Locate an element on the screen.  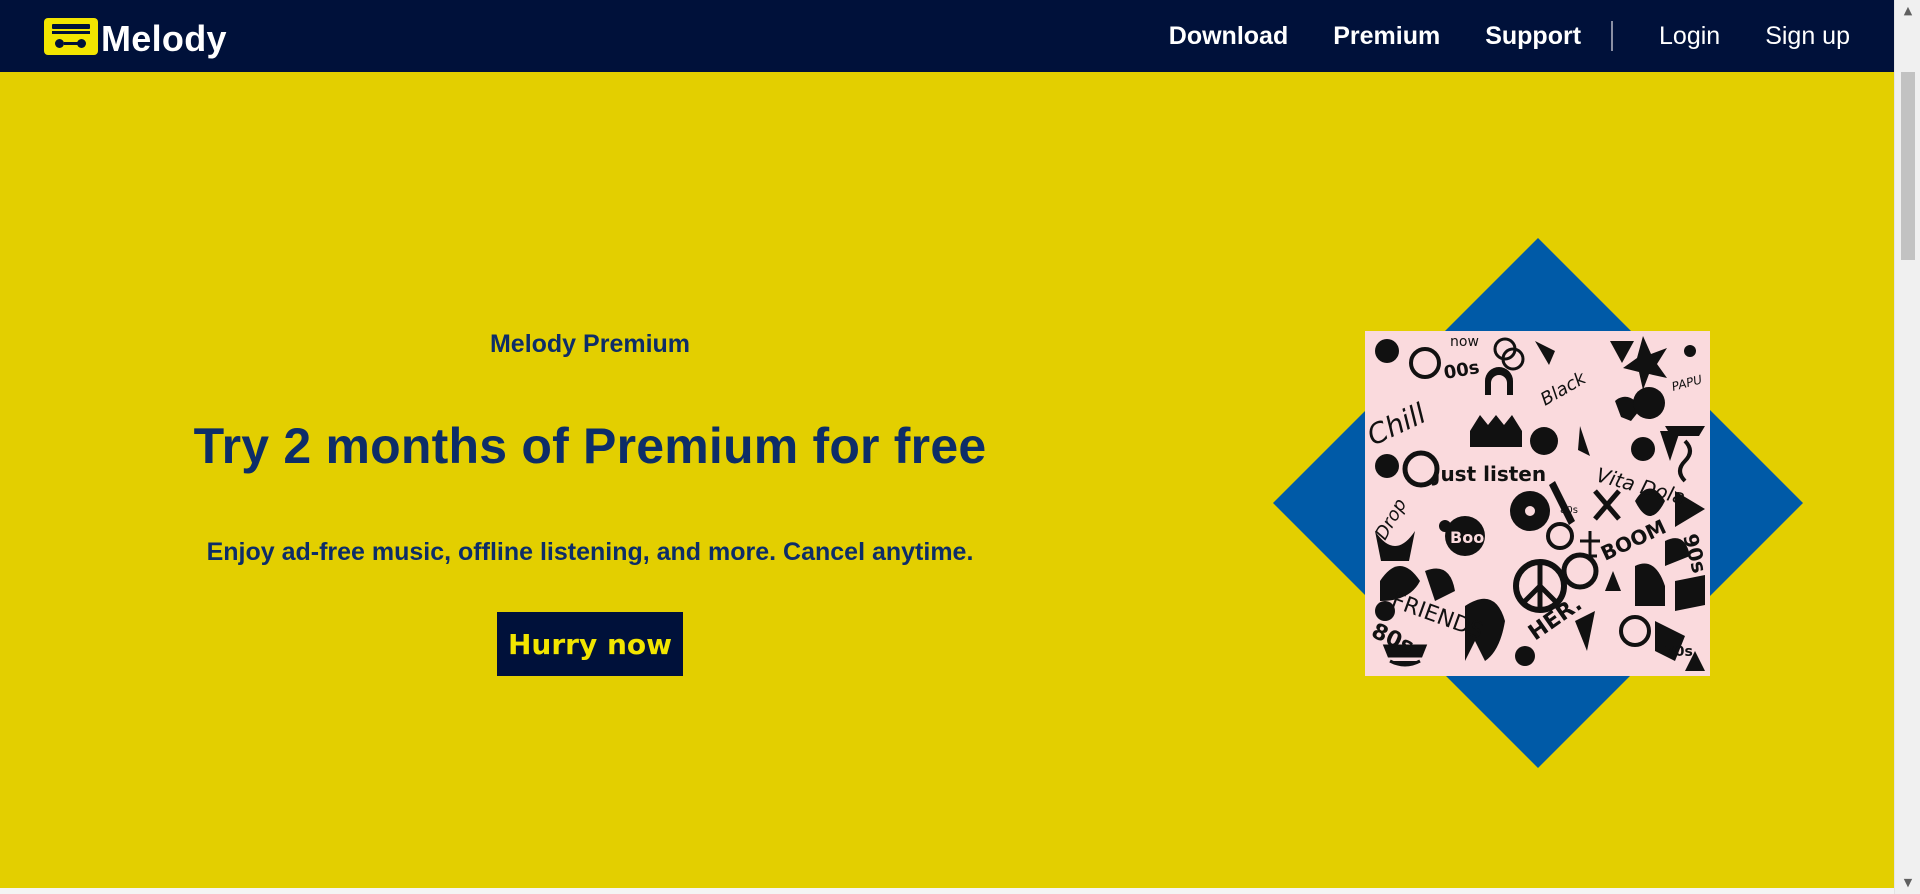
hero-eyebrow: Melody Premium is located at coordinates (590, 344).